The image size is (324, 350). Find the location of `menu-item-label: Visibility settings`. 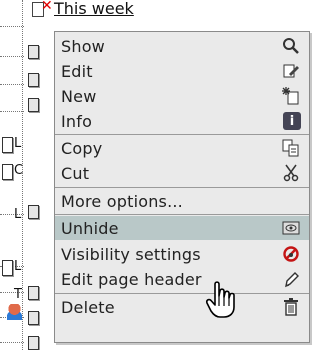

menu-item-label: Visibility settings is located at coordinates (131, 254).